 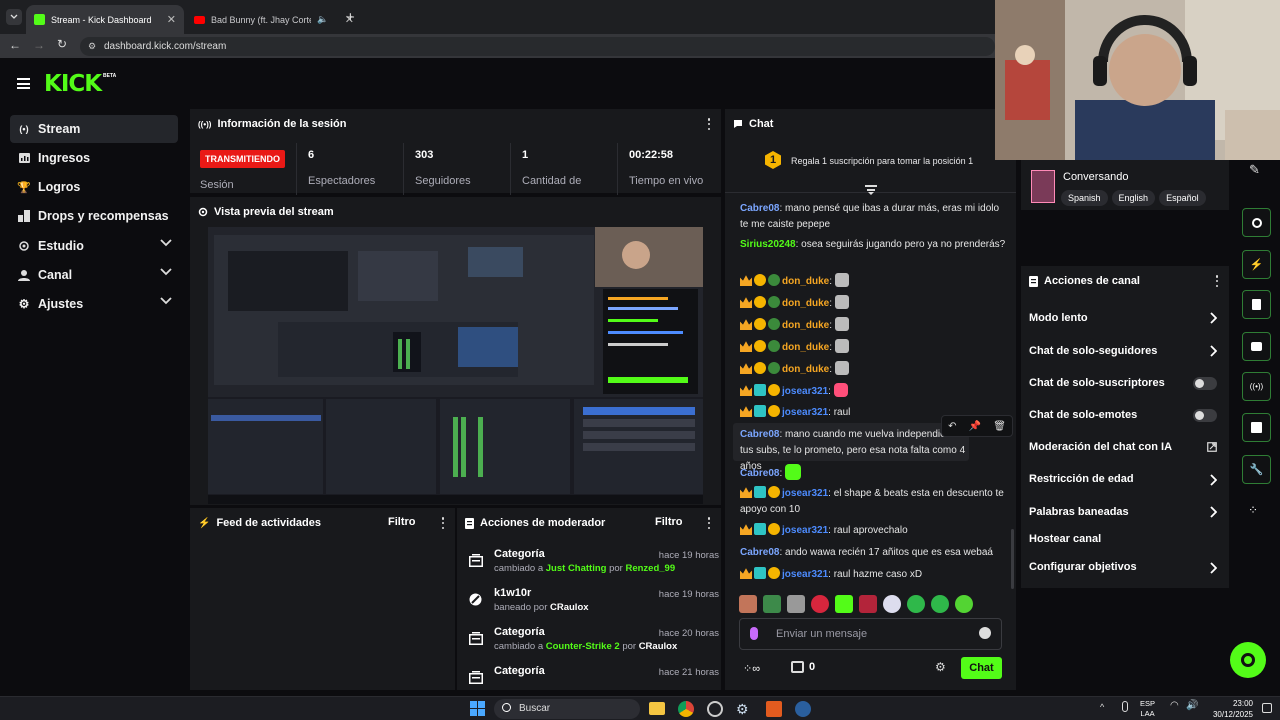 I want to click on emotes-only-toggle, so click(x=1205, y=415).